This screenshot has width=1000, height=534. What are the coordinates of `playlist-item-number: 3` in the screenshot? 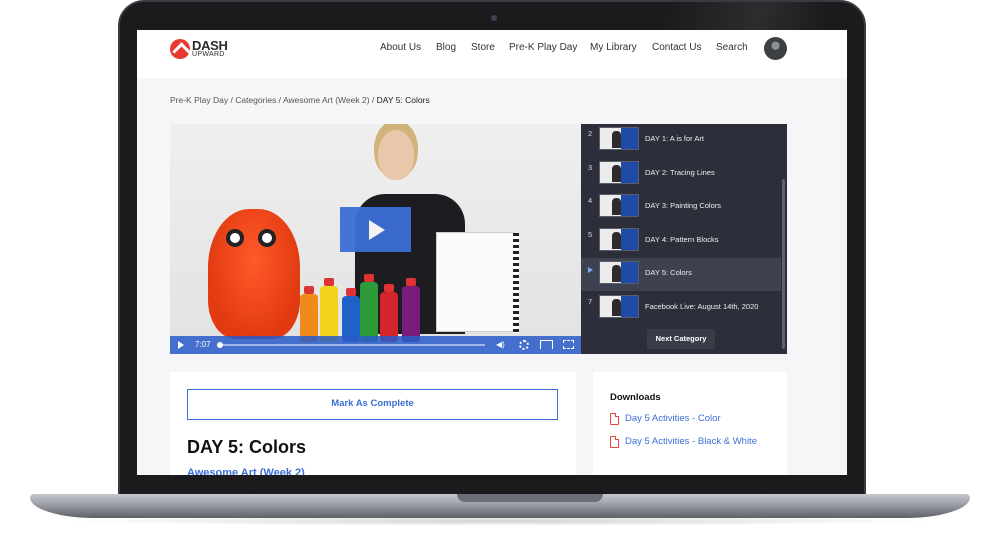 It's located at (590, 167).